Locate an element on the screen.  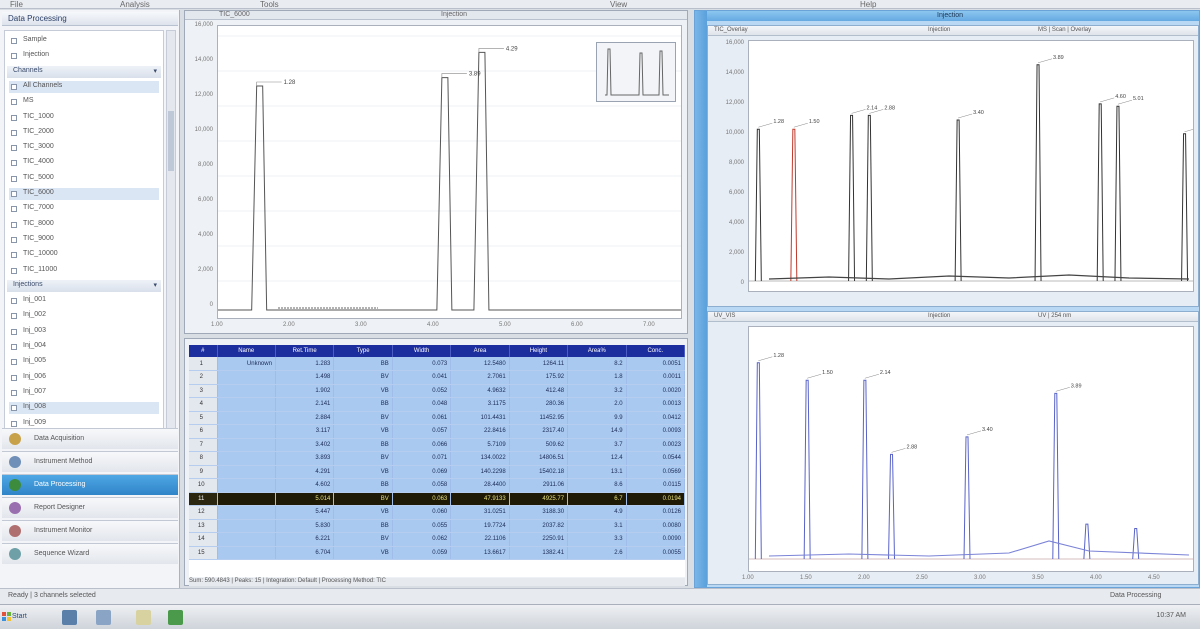
nav-button-1: Data Acquisition is located at coordinates (90, 438).